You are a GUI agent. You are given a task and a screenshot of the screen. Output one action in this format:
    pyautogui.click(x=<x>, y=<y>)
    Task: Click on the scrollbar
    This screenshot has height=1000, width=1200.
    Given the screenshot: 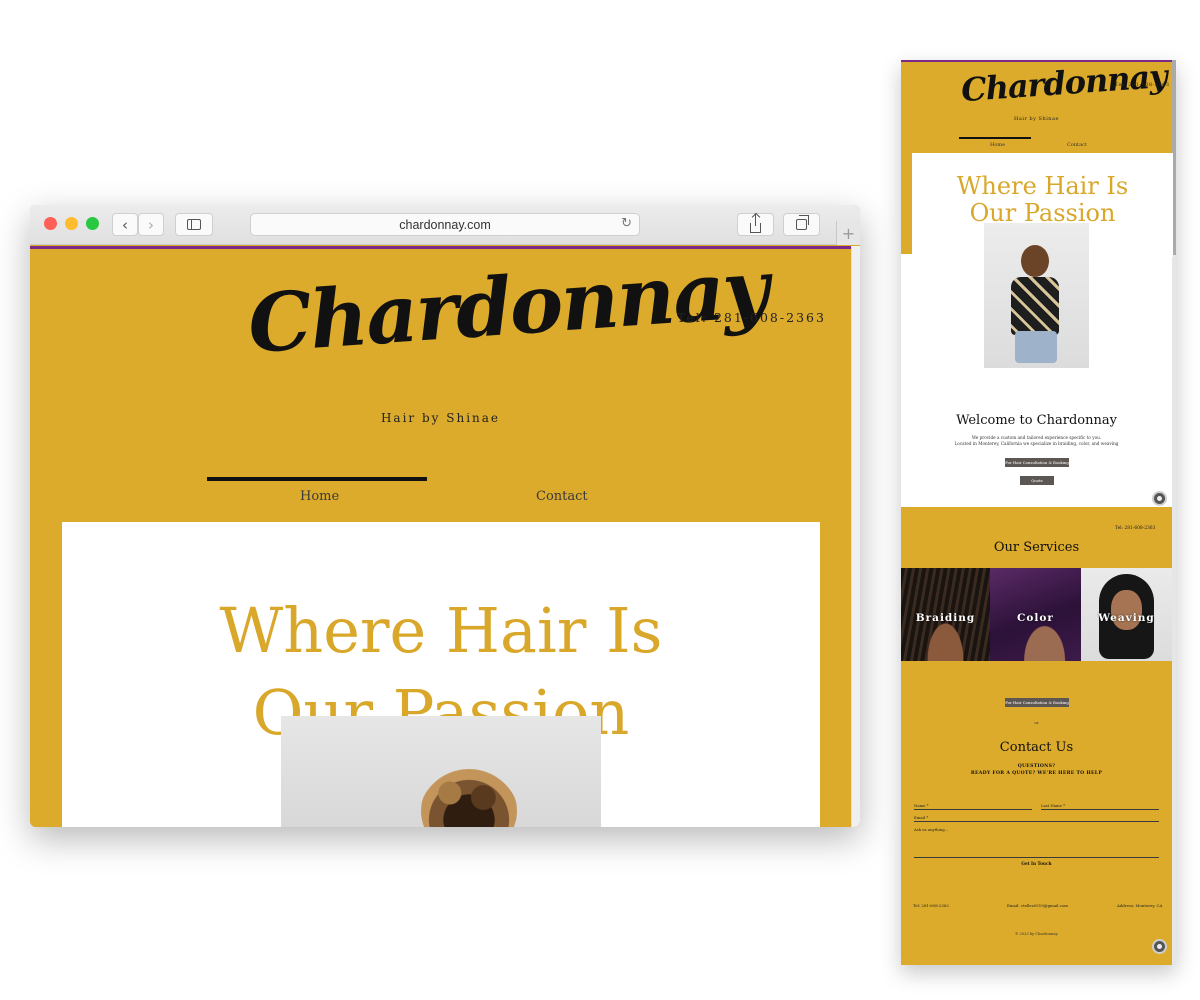 What is the action you would take?
    pyautogui.click(x=855, y=536)
    